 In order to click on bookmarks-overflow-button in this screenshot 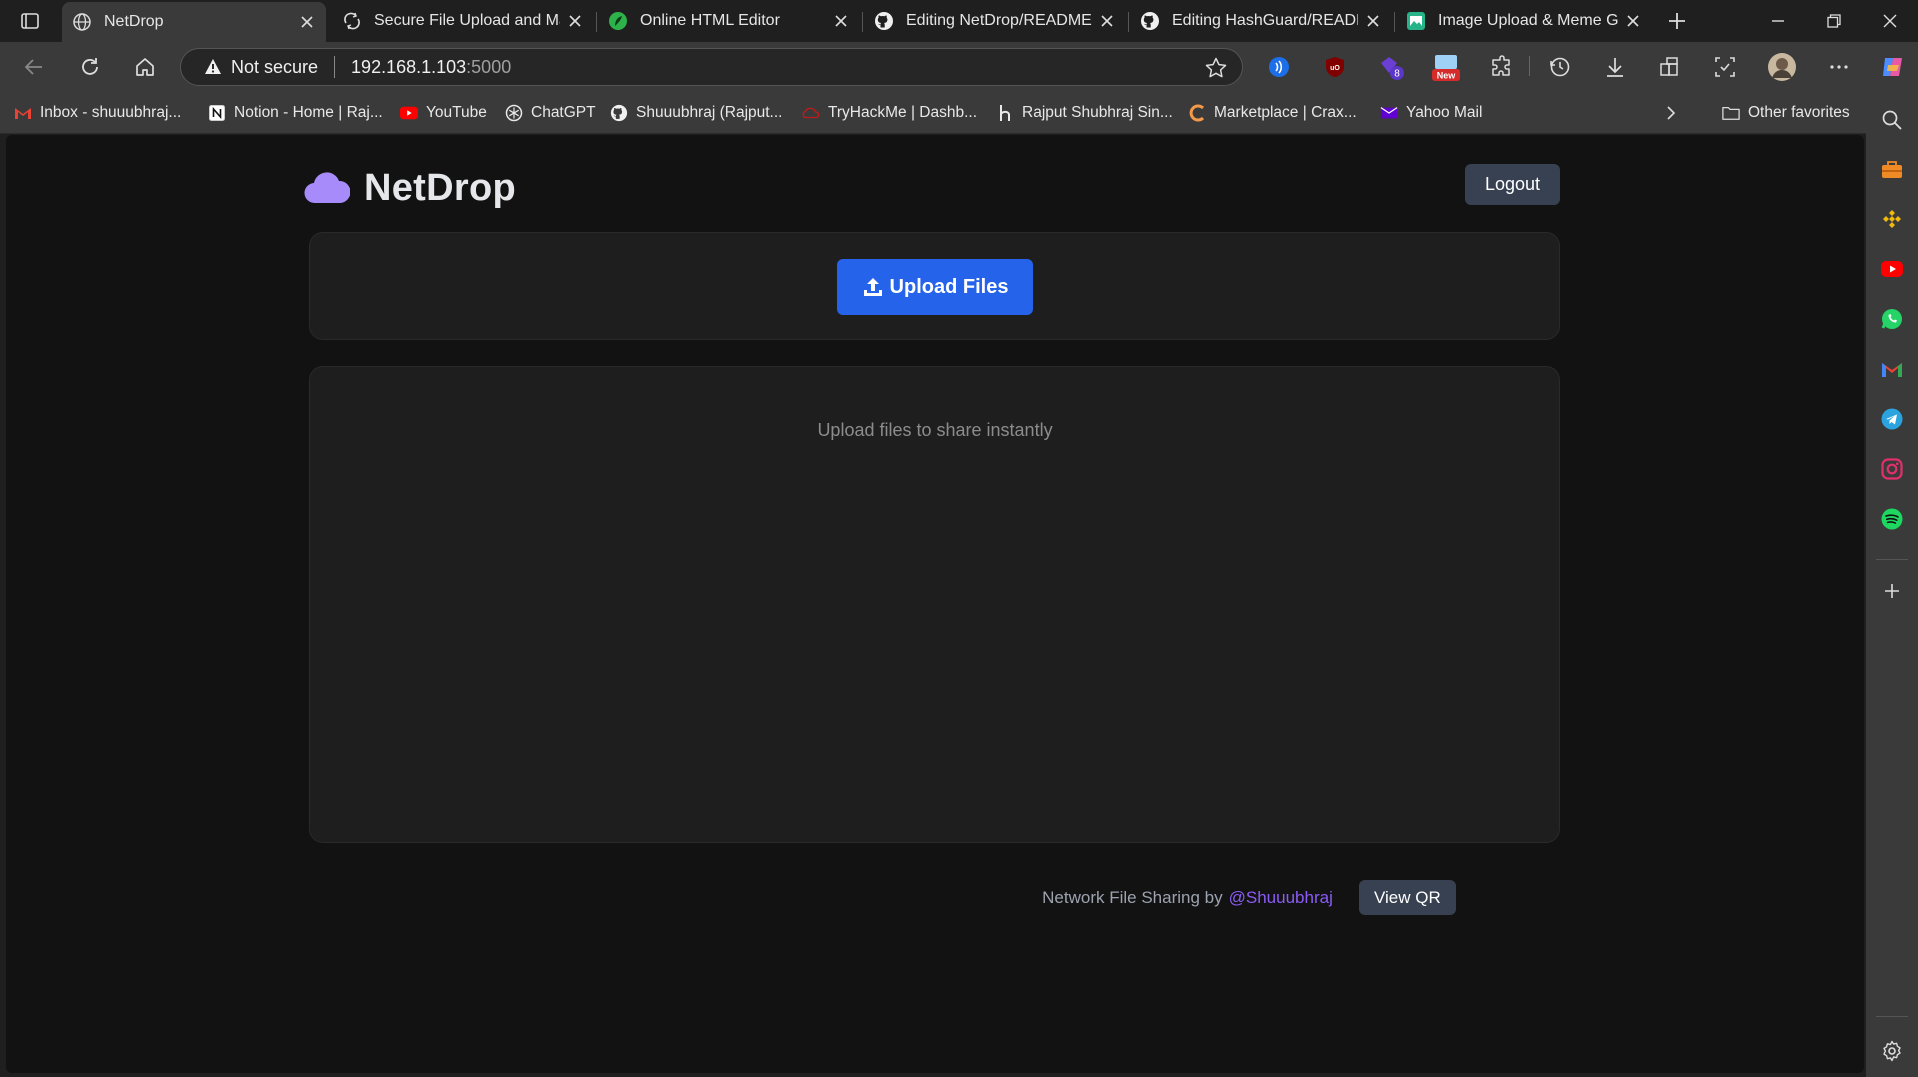, I will do `click(1671, 113)`.